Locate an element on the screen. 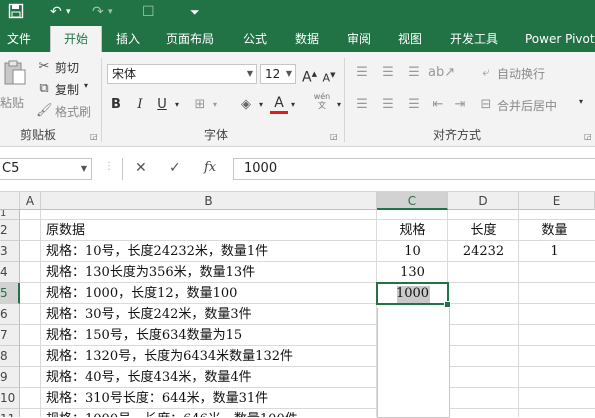  increase-indent-icon: ⇥ is located at coordinates (460, 105).